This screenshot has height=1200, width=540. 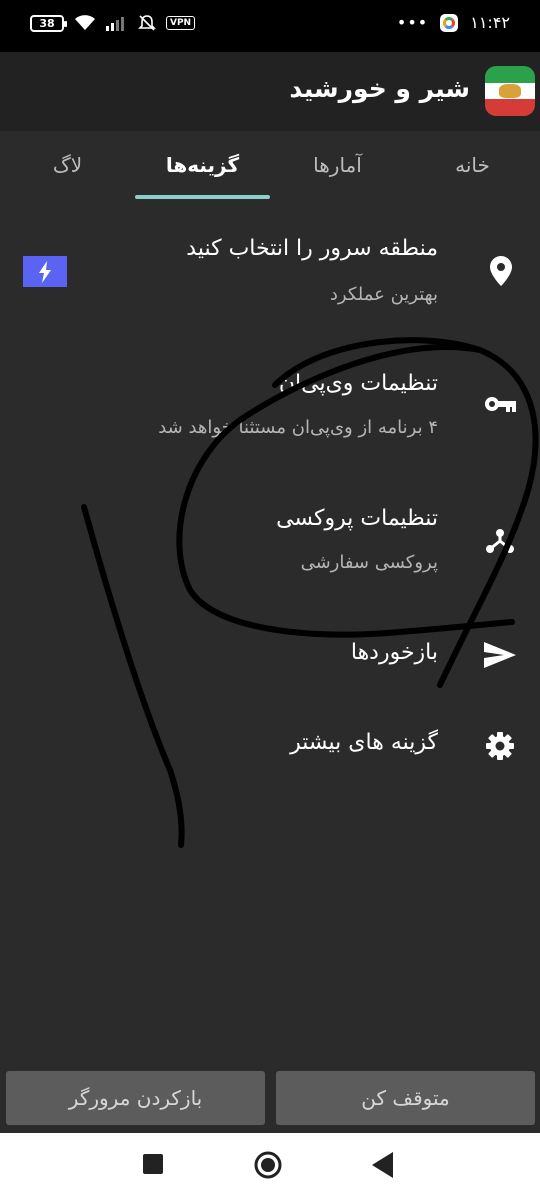 What do you see at coordinates (270, 91) in the screenshot?
I see `app-bar: شیر و خورشید` at bounding box center [270, 91].